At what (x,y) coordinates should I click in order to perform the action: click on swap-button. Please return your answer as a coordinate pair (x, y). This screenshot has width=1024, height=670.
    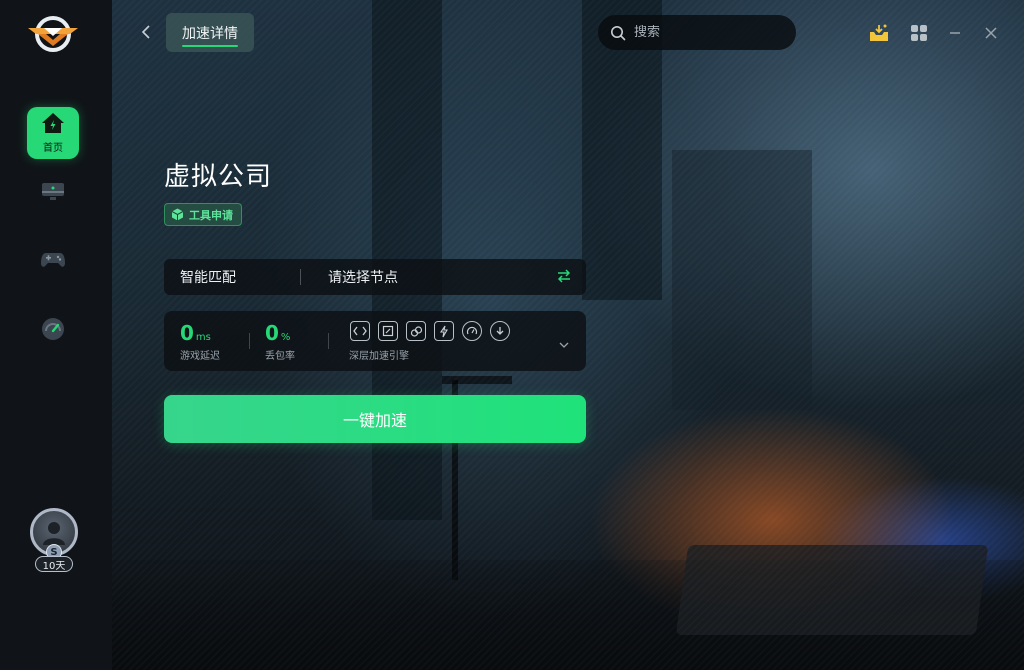
    Looking at the image, I should click on (564, 278).